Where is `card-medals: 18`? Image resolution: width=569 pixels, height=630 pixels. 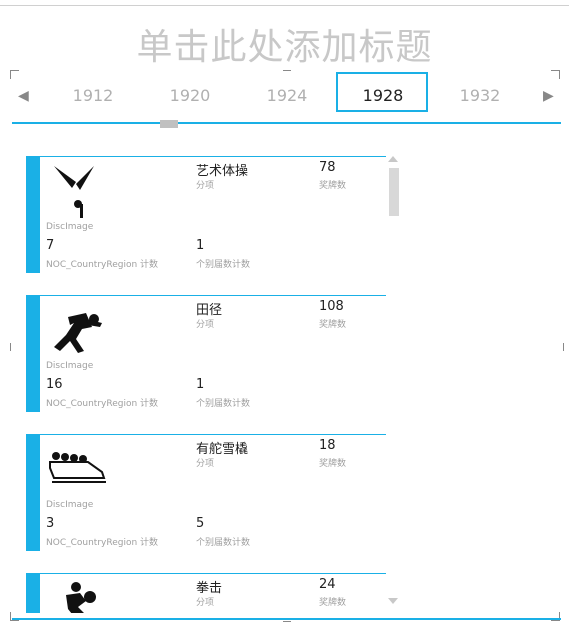
card-medals: 18 is located at coordinates (327, 445).